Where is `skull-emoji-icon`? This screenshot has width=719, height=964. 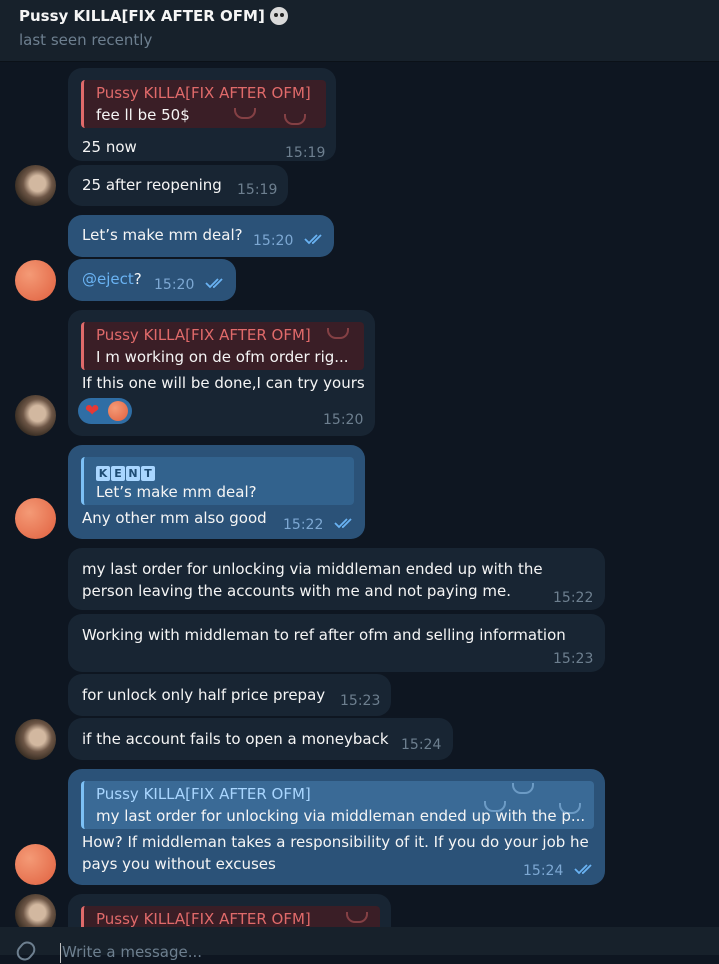
skull-emoji-icon is located at coordinates (278, 16).